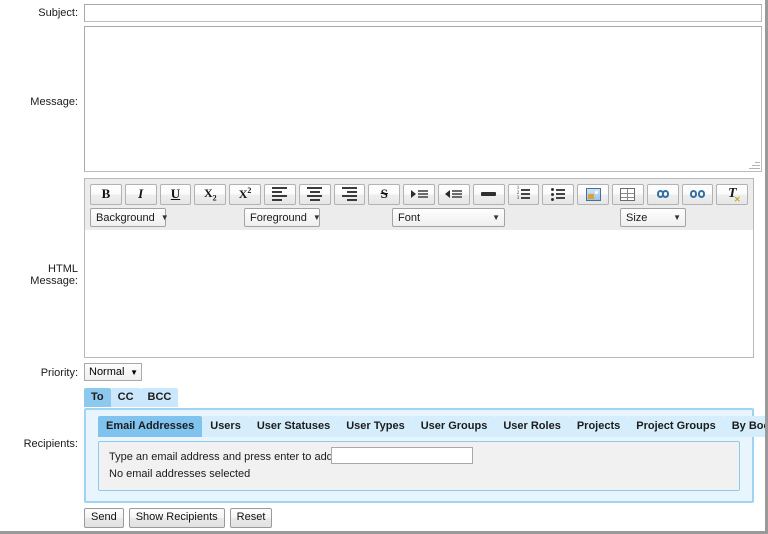 This screenshot has width=768, height=534. Describe the element at coordinates (97, 397) in the screenshot. I see `recipient-tab-to: To` at that location.